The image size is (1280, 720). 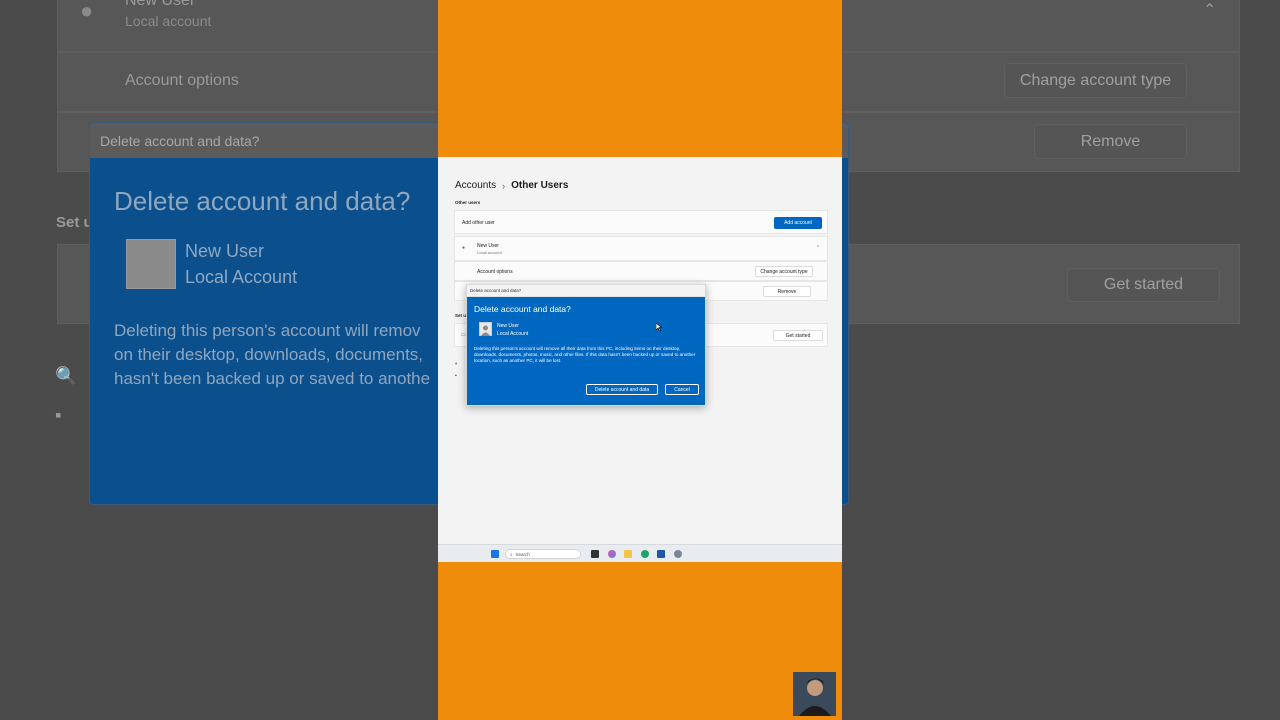 I want to click on file-explorer-icon, so click(x=628, y=554).